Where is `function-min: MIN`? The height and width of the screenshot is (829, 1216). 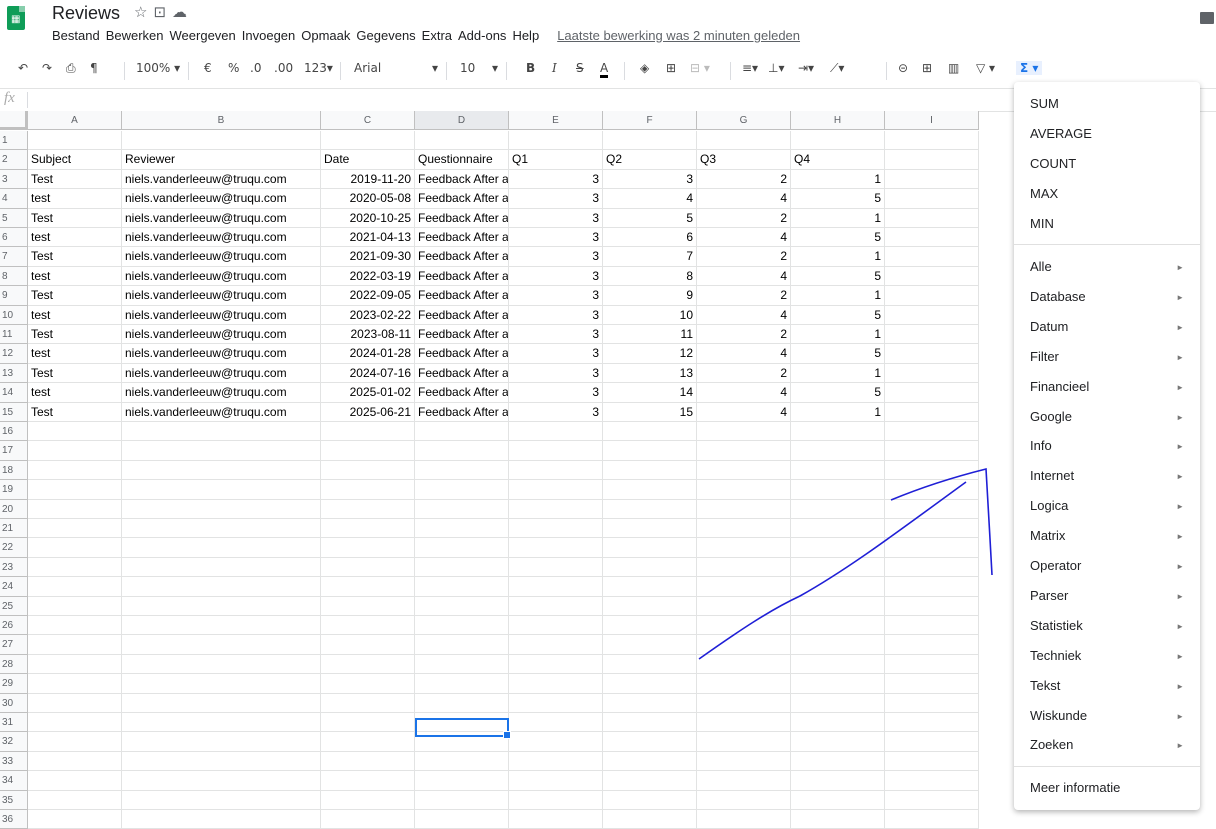 function-min: MIN is located at coordinates (1042, 223).